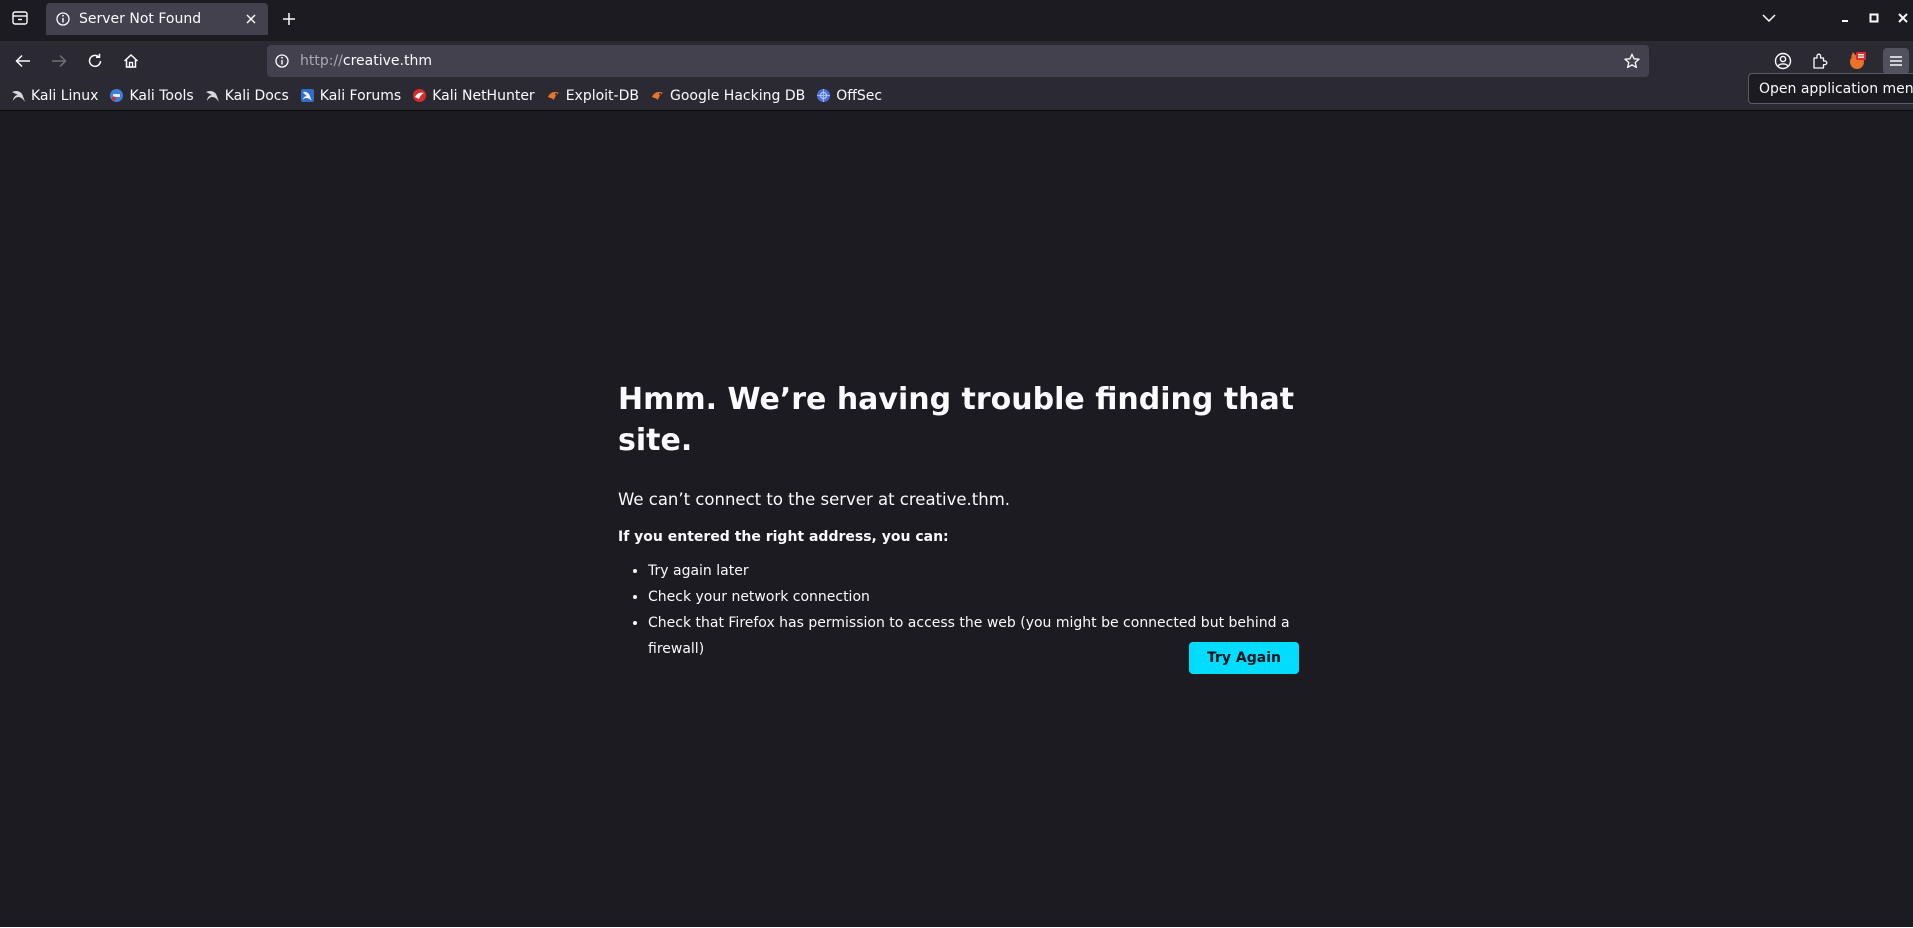 This screenshot has width=1913, height=928. I want to click on minimize-icon, so click(1845, 18).